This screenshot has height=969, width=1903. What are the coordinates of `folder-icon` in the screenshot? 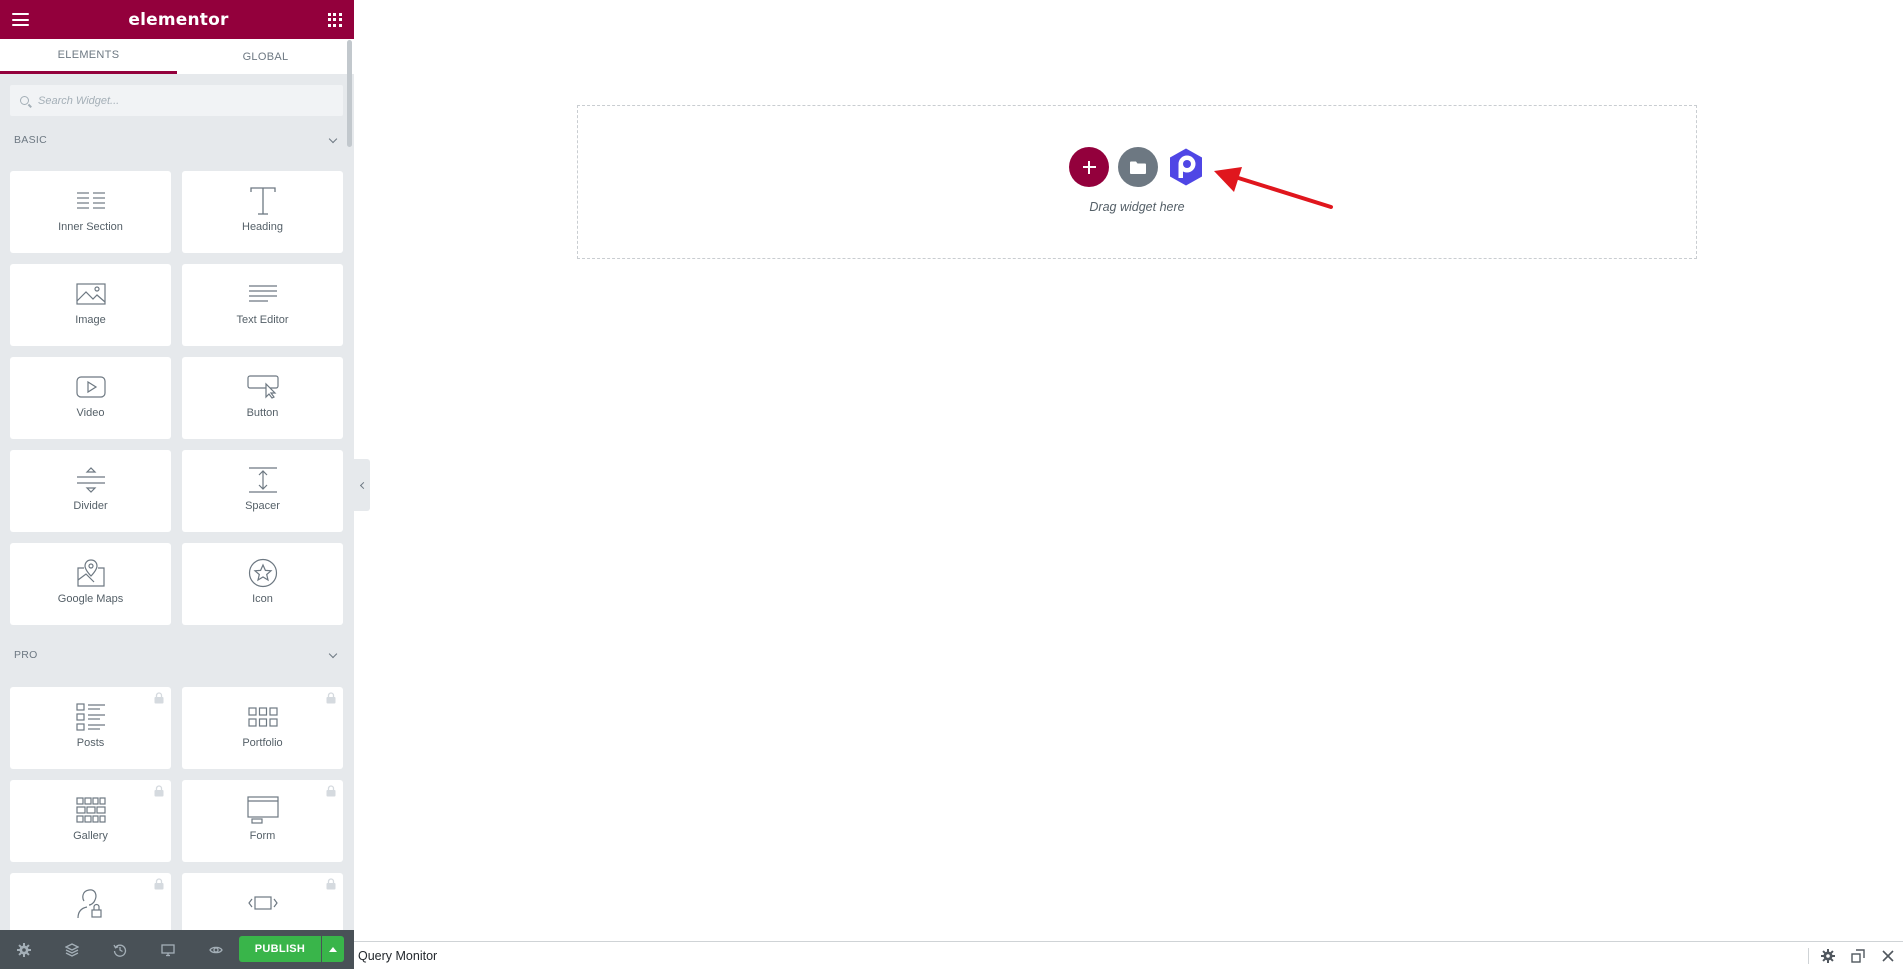 It's located at (1138, 167).